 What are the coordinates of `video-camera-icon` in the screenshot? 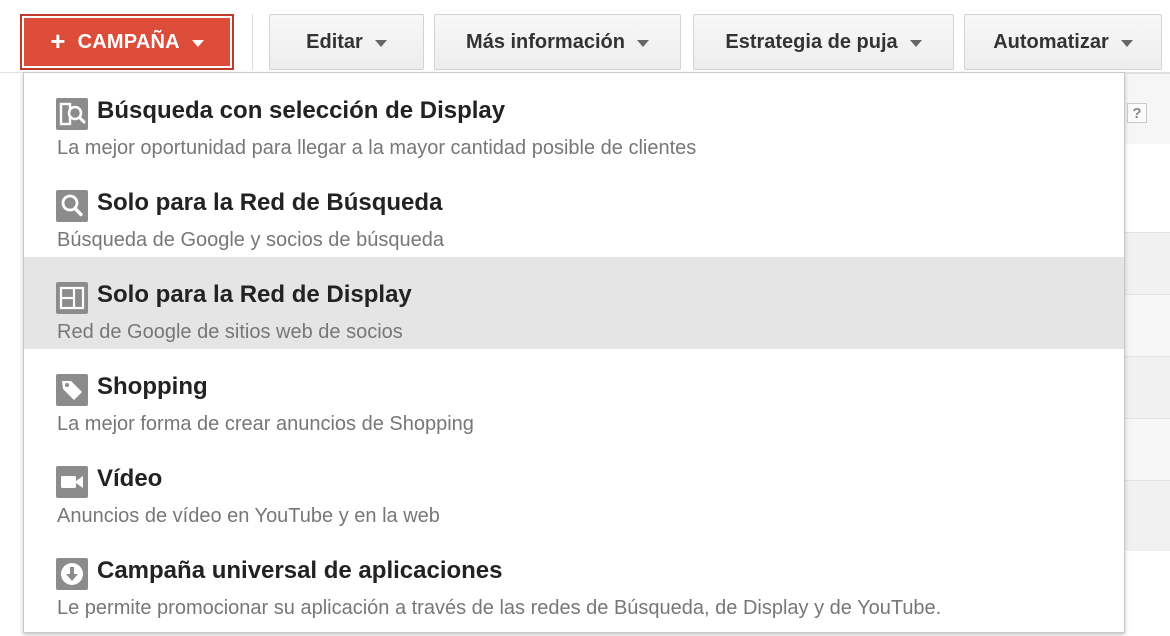 It's located at (72, 482).